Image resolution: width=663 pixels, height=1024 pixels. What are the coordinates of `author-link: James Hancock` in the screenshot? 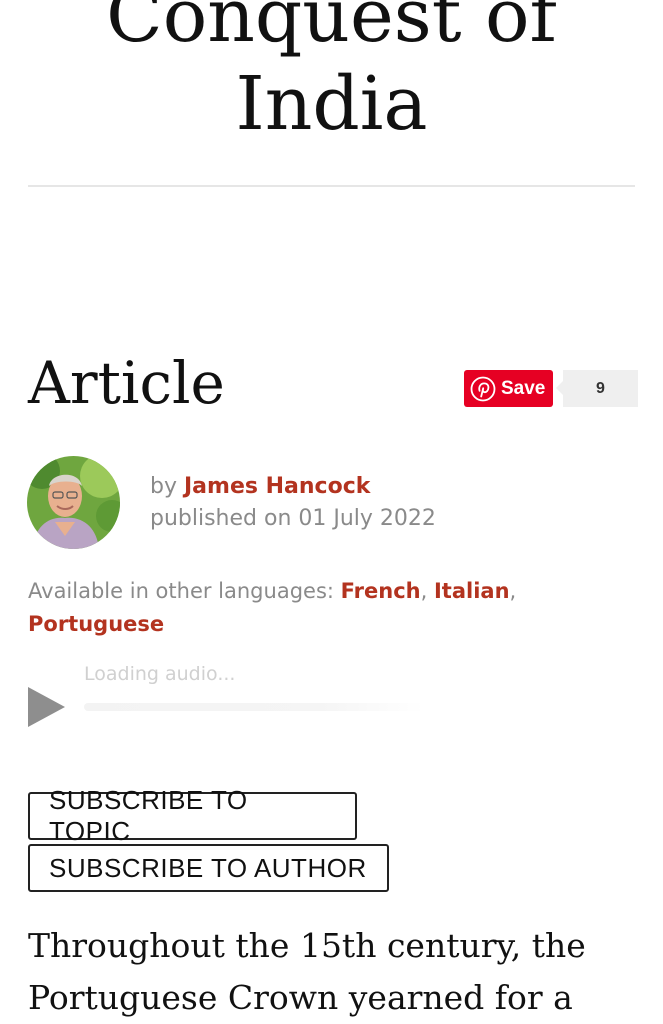 It's located at (277, 486).